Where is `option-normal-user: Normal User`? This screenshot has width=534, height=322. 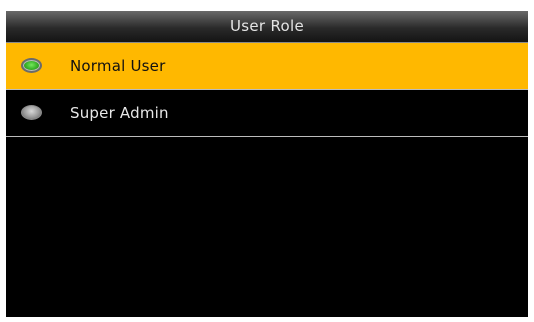
option-normal-user: Normal User is located at coordinates (267, 66).